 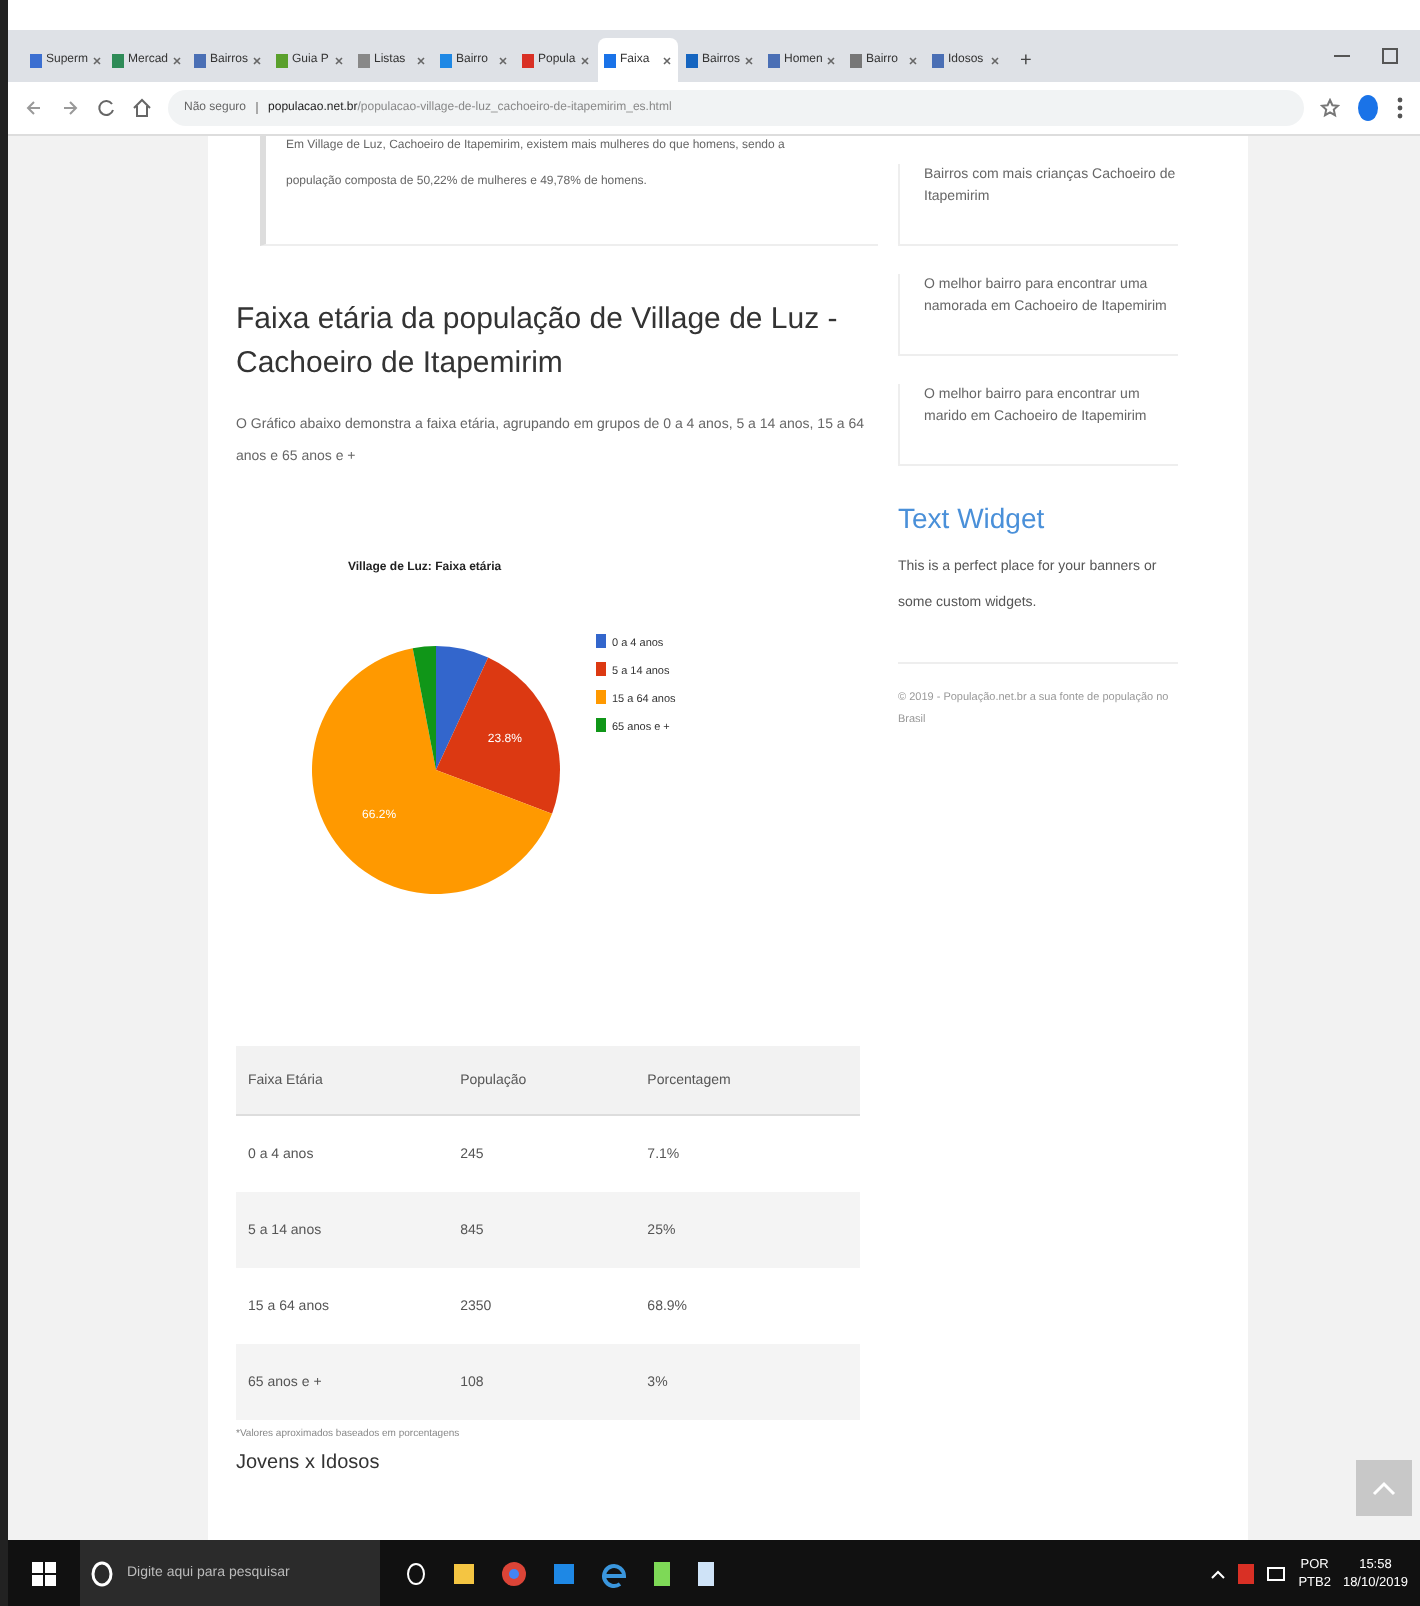 I want to click on section-heading: Jovens x Idosos, so click(x=309, y=1463).